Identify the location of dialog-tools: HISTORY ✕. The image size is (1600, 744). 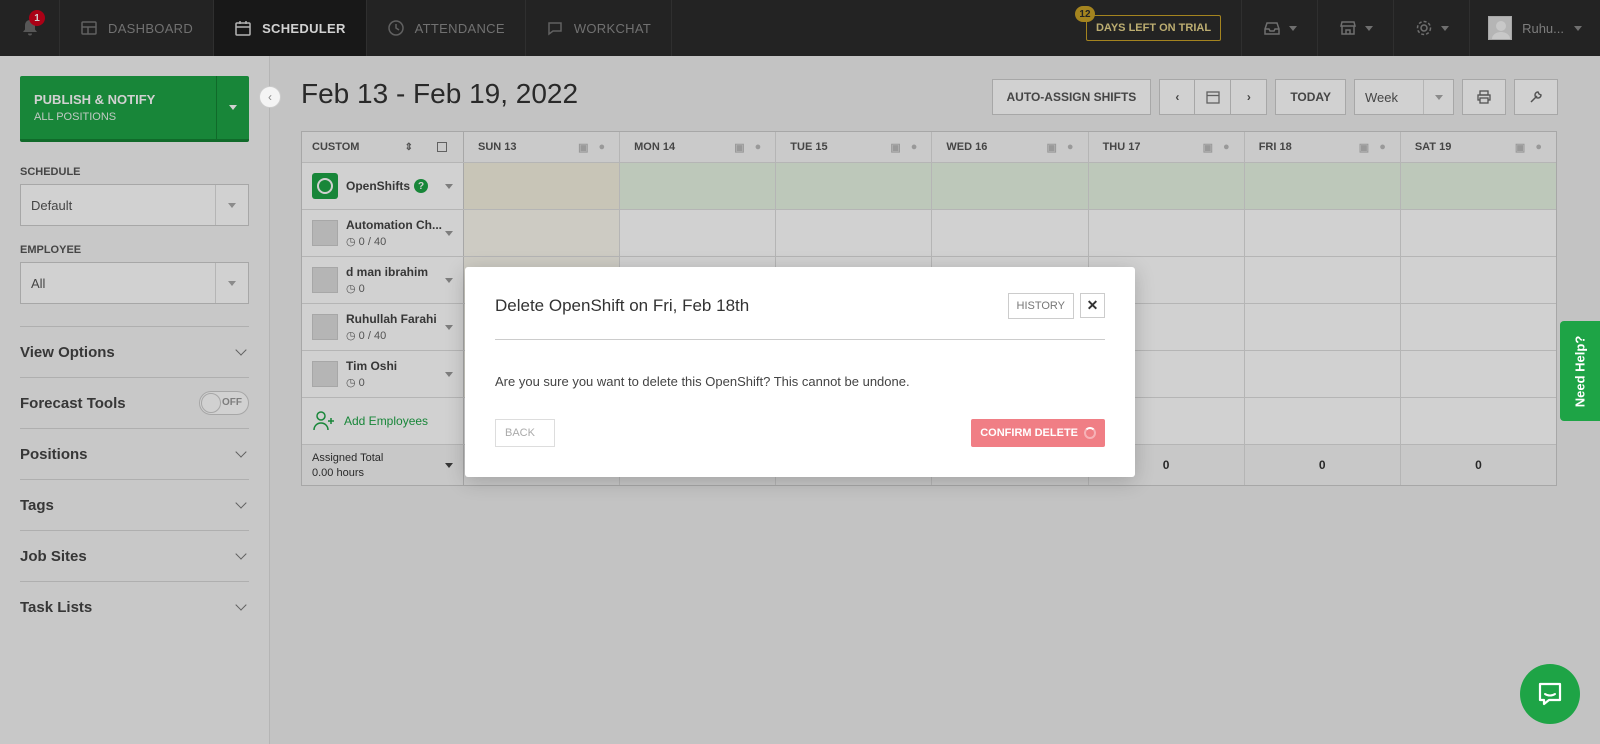
(1056, 306).